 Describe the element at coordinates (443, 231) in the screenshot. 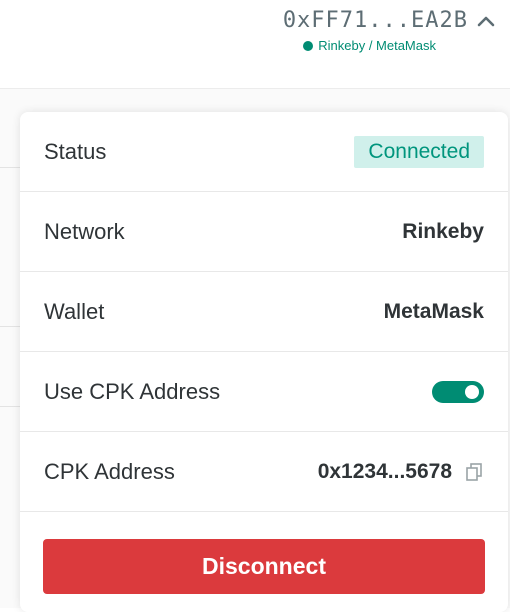

I see `network-value: Rinkeby` at that location.